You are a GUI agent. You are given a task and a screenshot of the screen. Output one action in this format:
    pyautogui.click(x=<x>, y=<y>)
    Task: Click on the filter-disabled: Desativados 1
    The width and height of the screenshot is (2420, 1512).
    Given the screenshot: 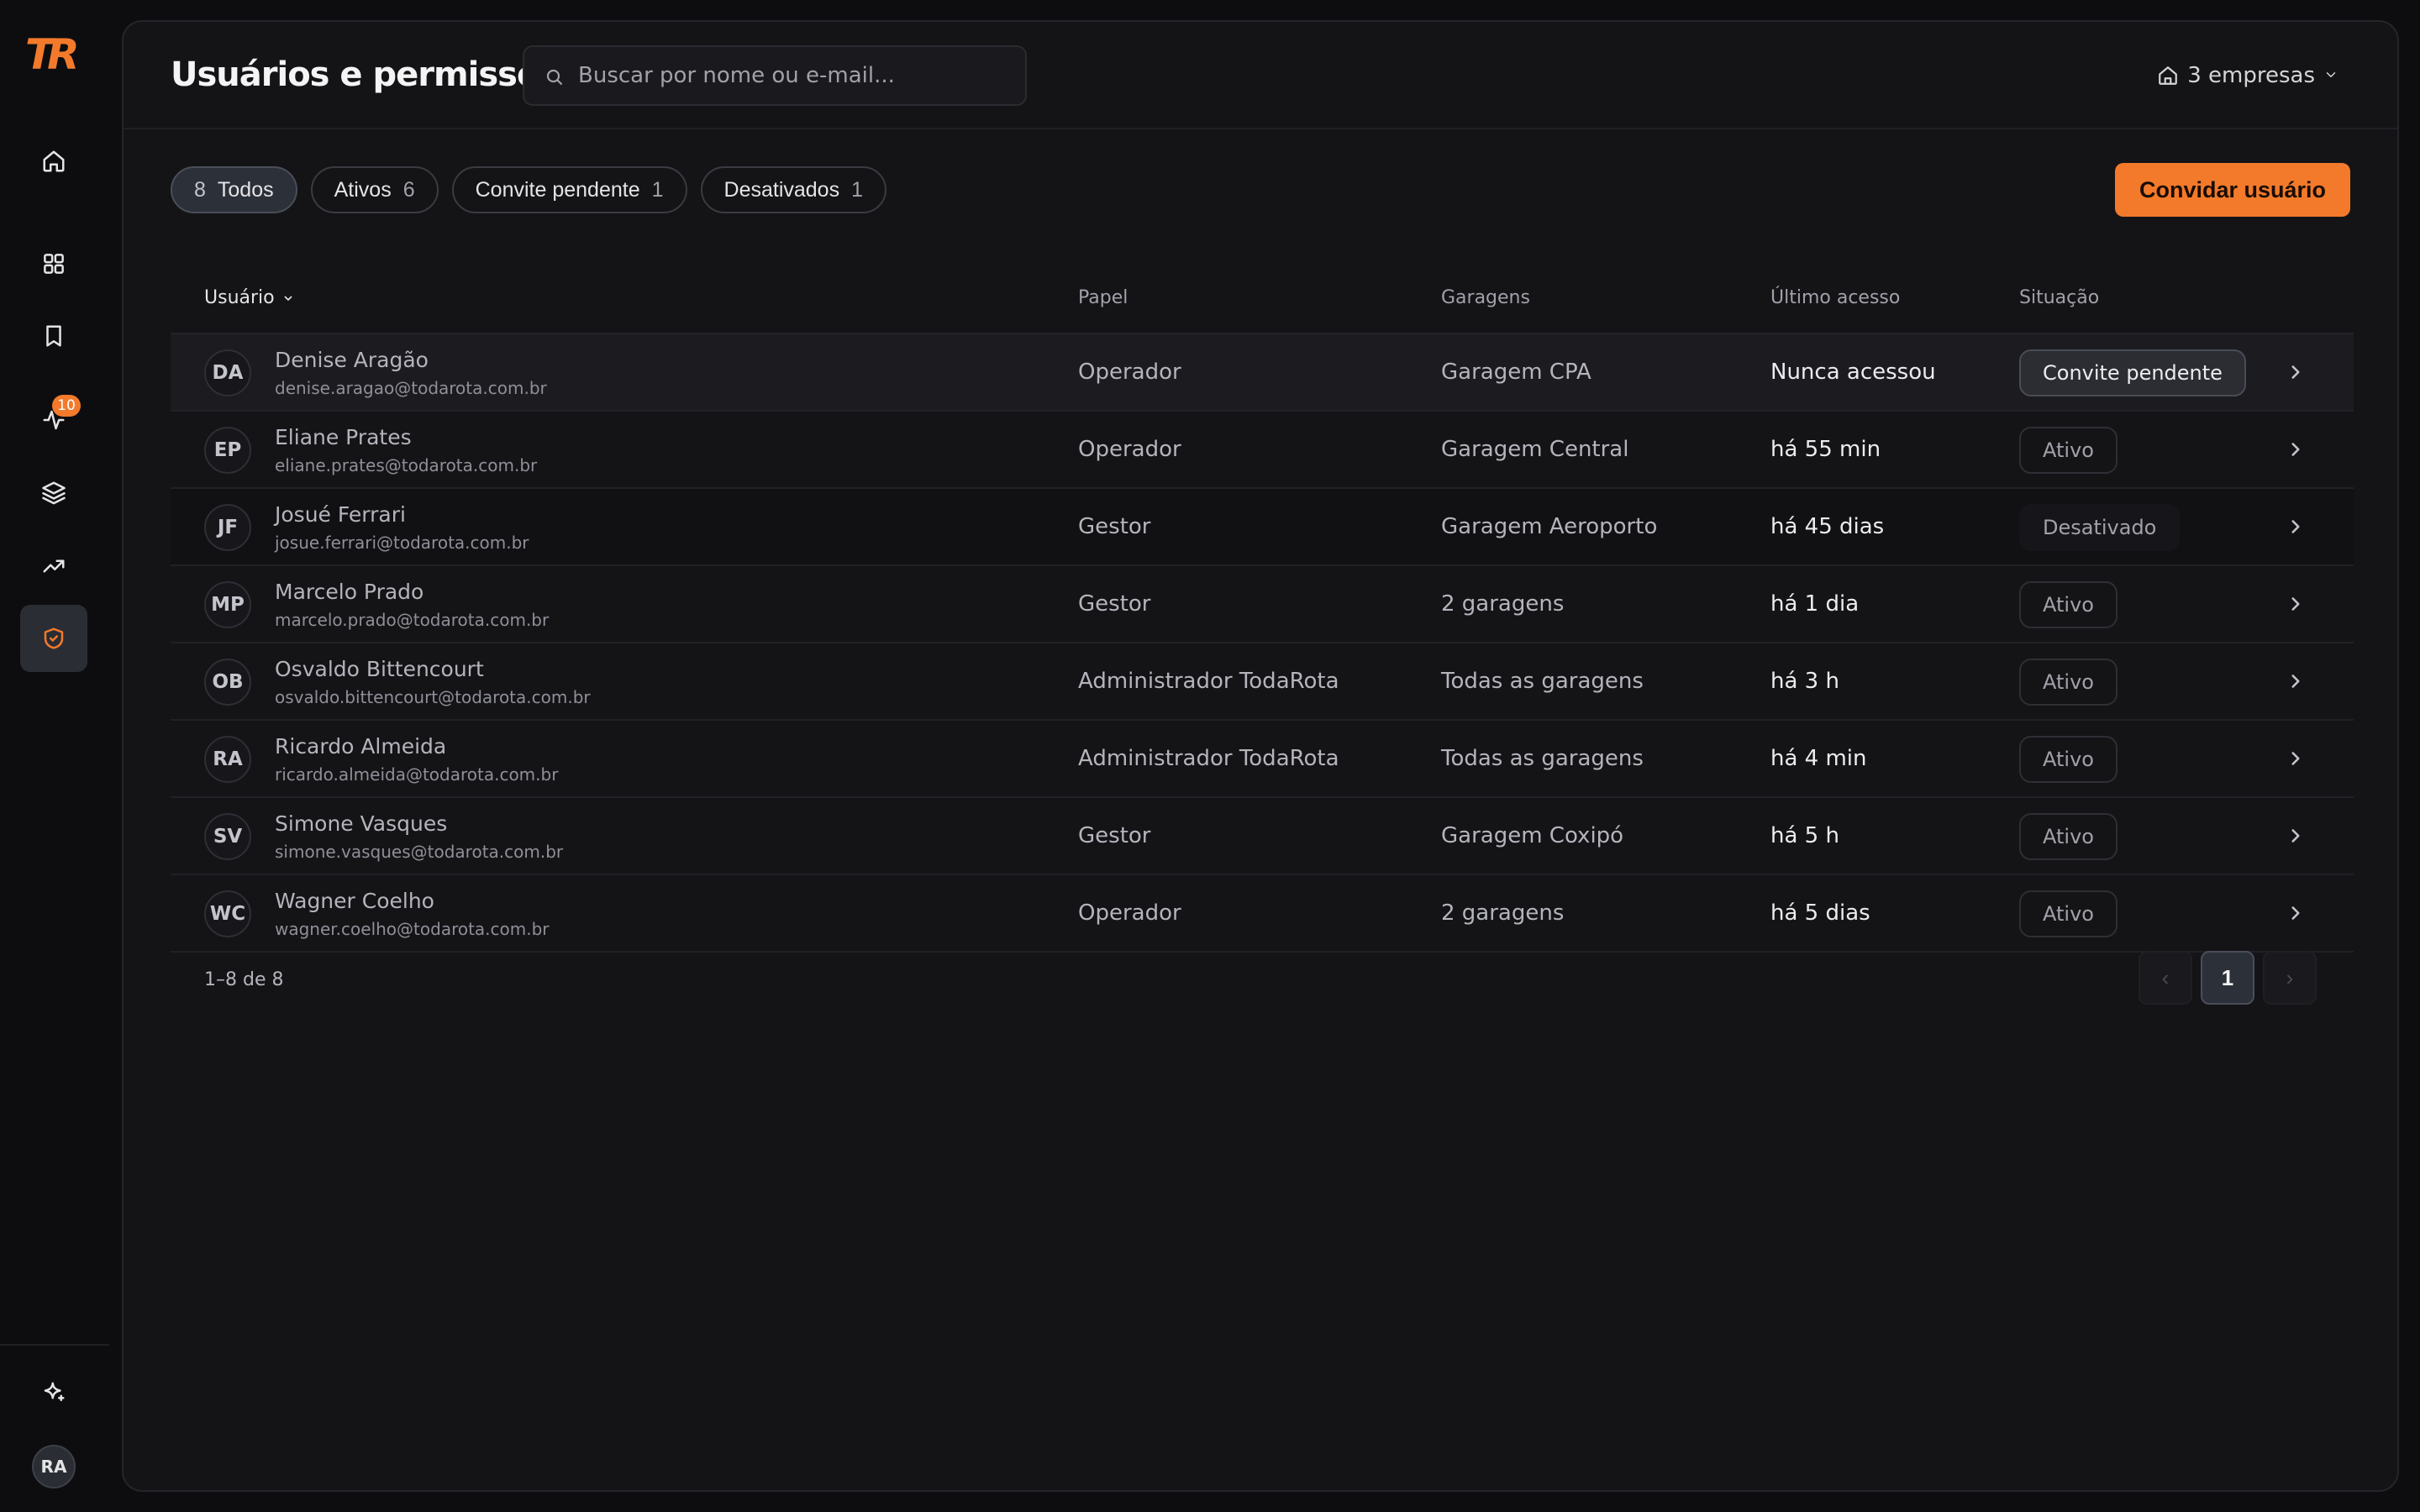 What is the action you would take?
    pyautogui.click(x=793, y=189)
    